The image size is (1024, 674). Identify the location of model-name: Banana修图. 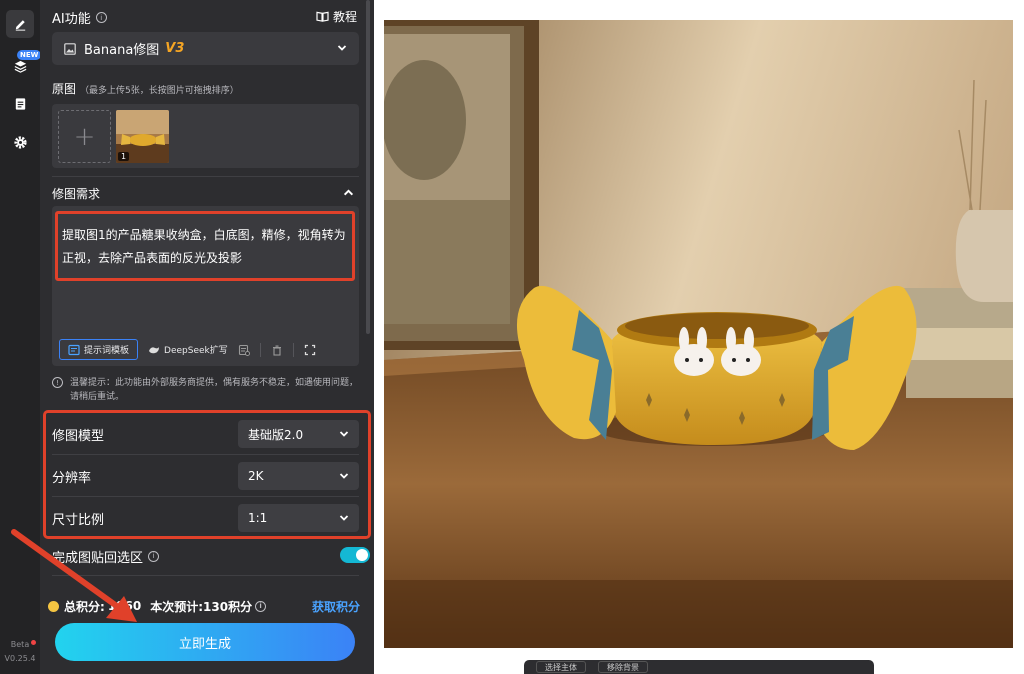
(122, 50).